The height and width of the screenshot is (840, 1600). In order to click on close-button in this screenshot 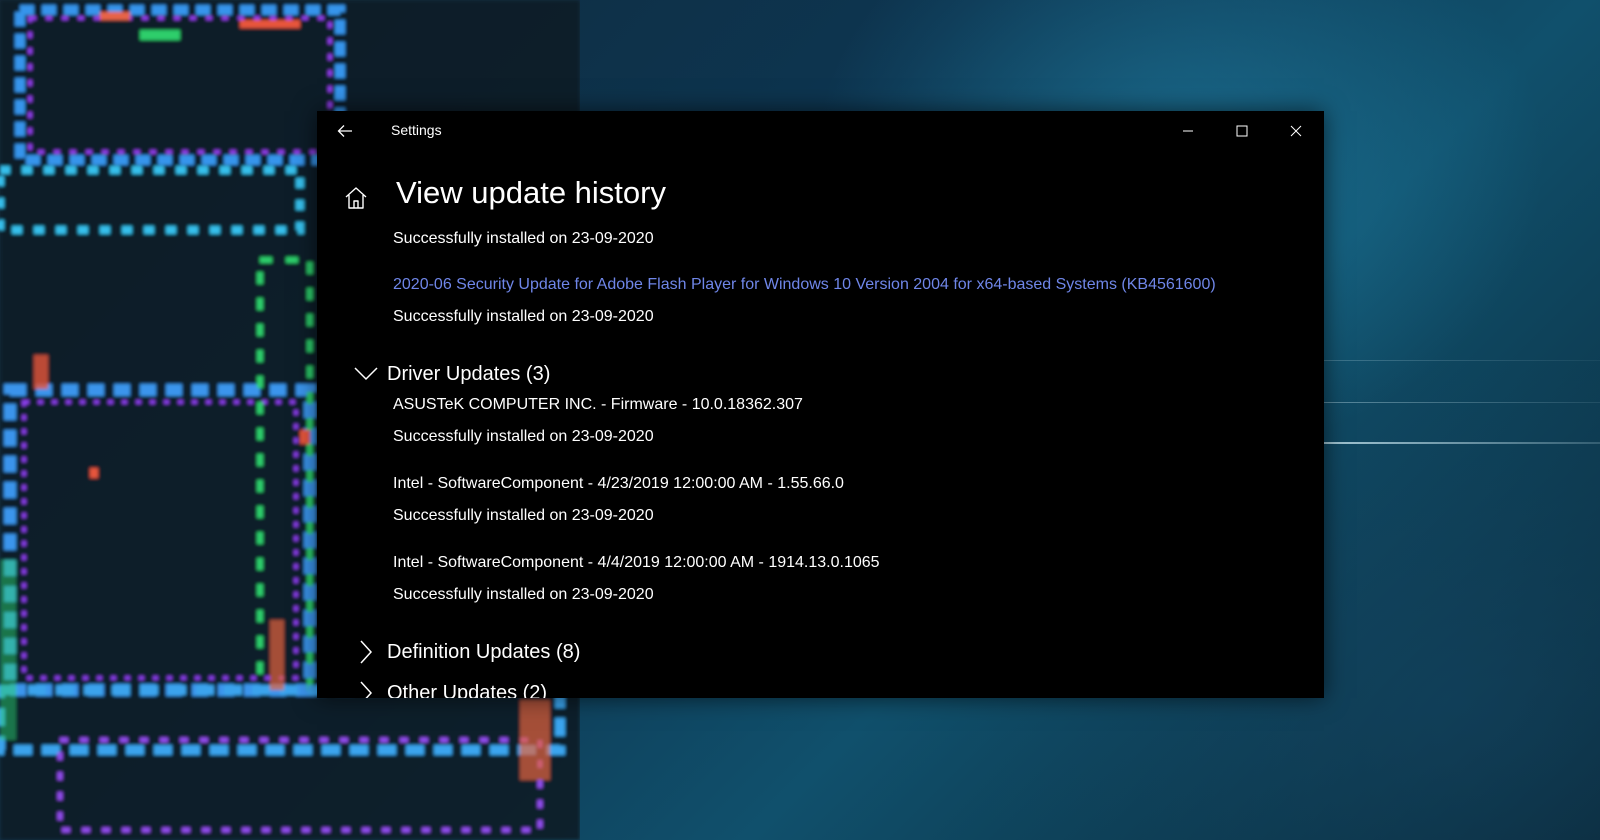, I will do `click(1296, 131)`.